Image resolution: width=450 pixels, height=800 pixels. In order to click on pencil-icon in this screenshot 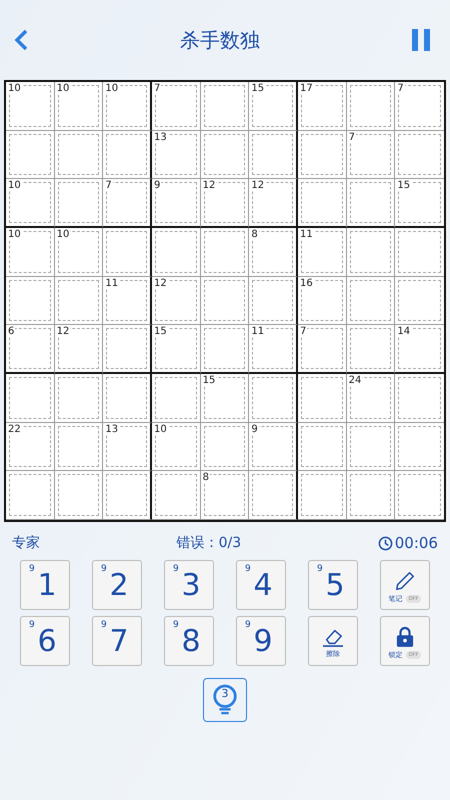, I will do `click(405, 581)`.